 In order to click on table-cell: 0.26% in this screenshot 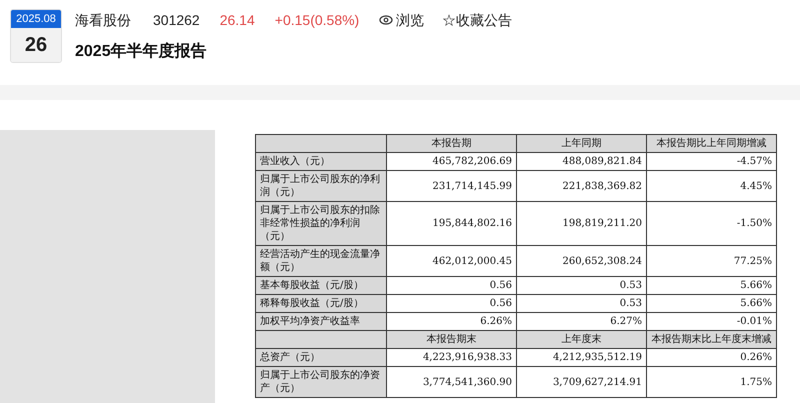, I will do `click(711, 357)`.